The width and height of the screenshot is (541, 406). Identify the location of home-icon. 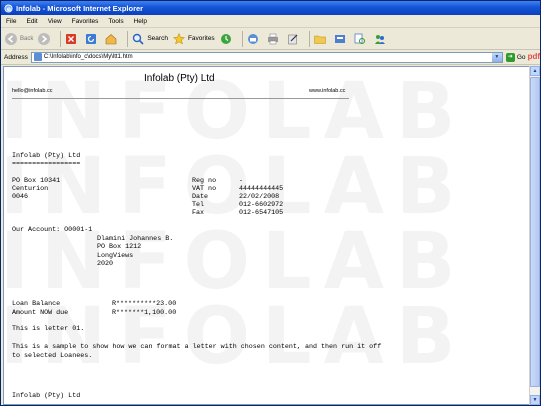
(111, 38).